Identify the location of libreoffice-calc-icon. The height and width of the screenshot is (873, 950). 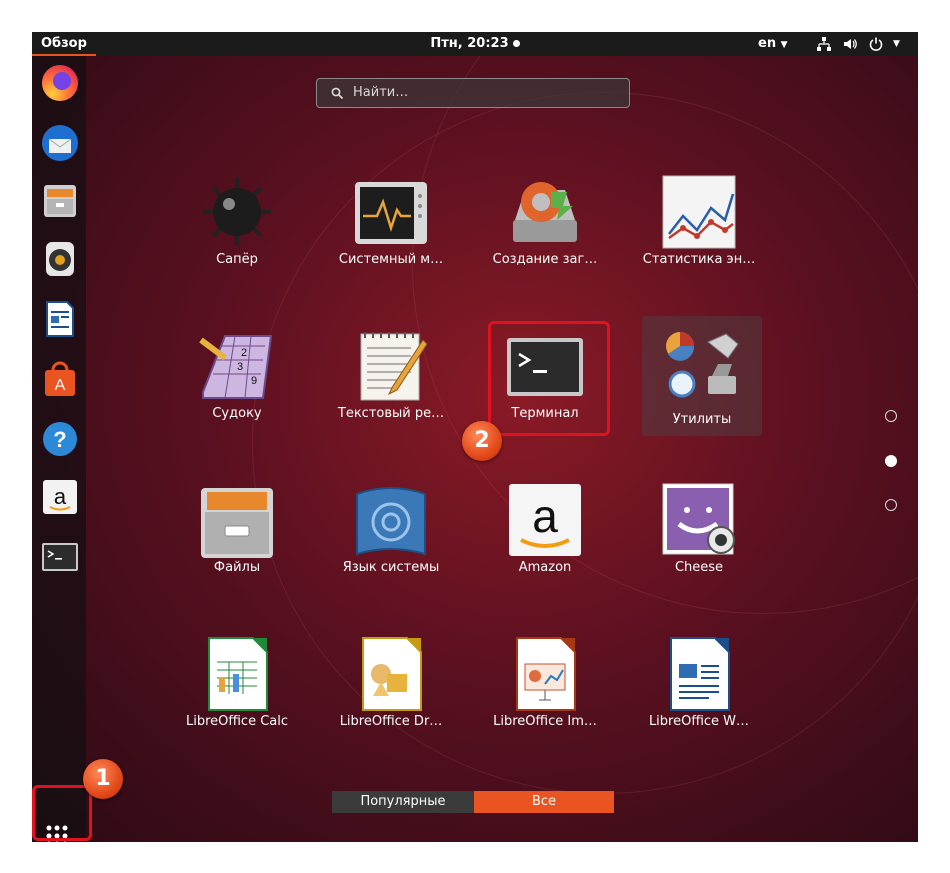
(238, 674).